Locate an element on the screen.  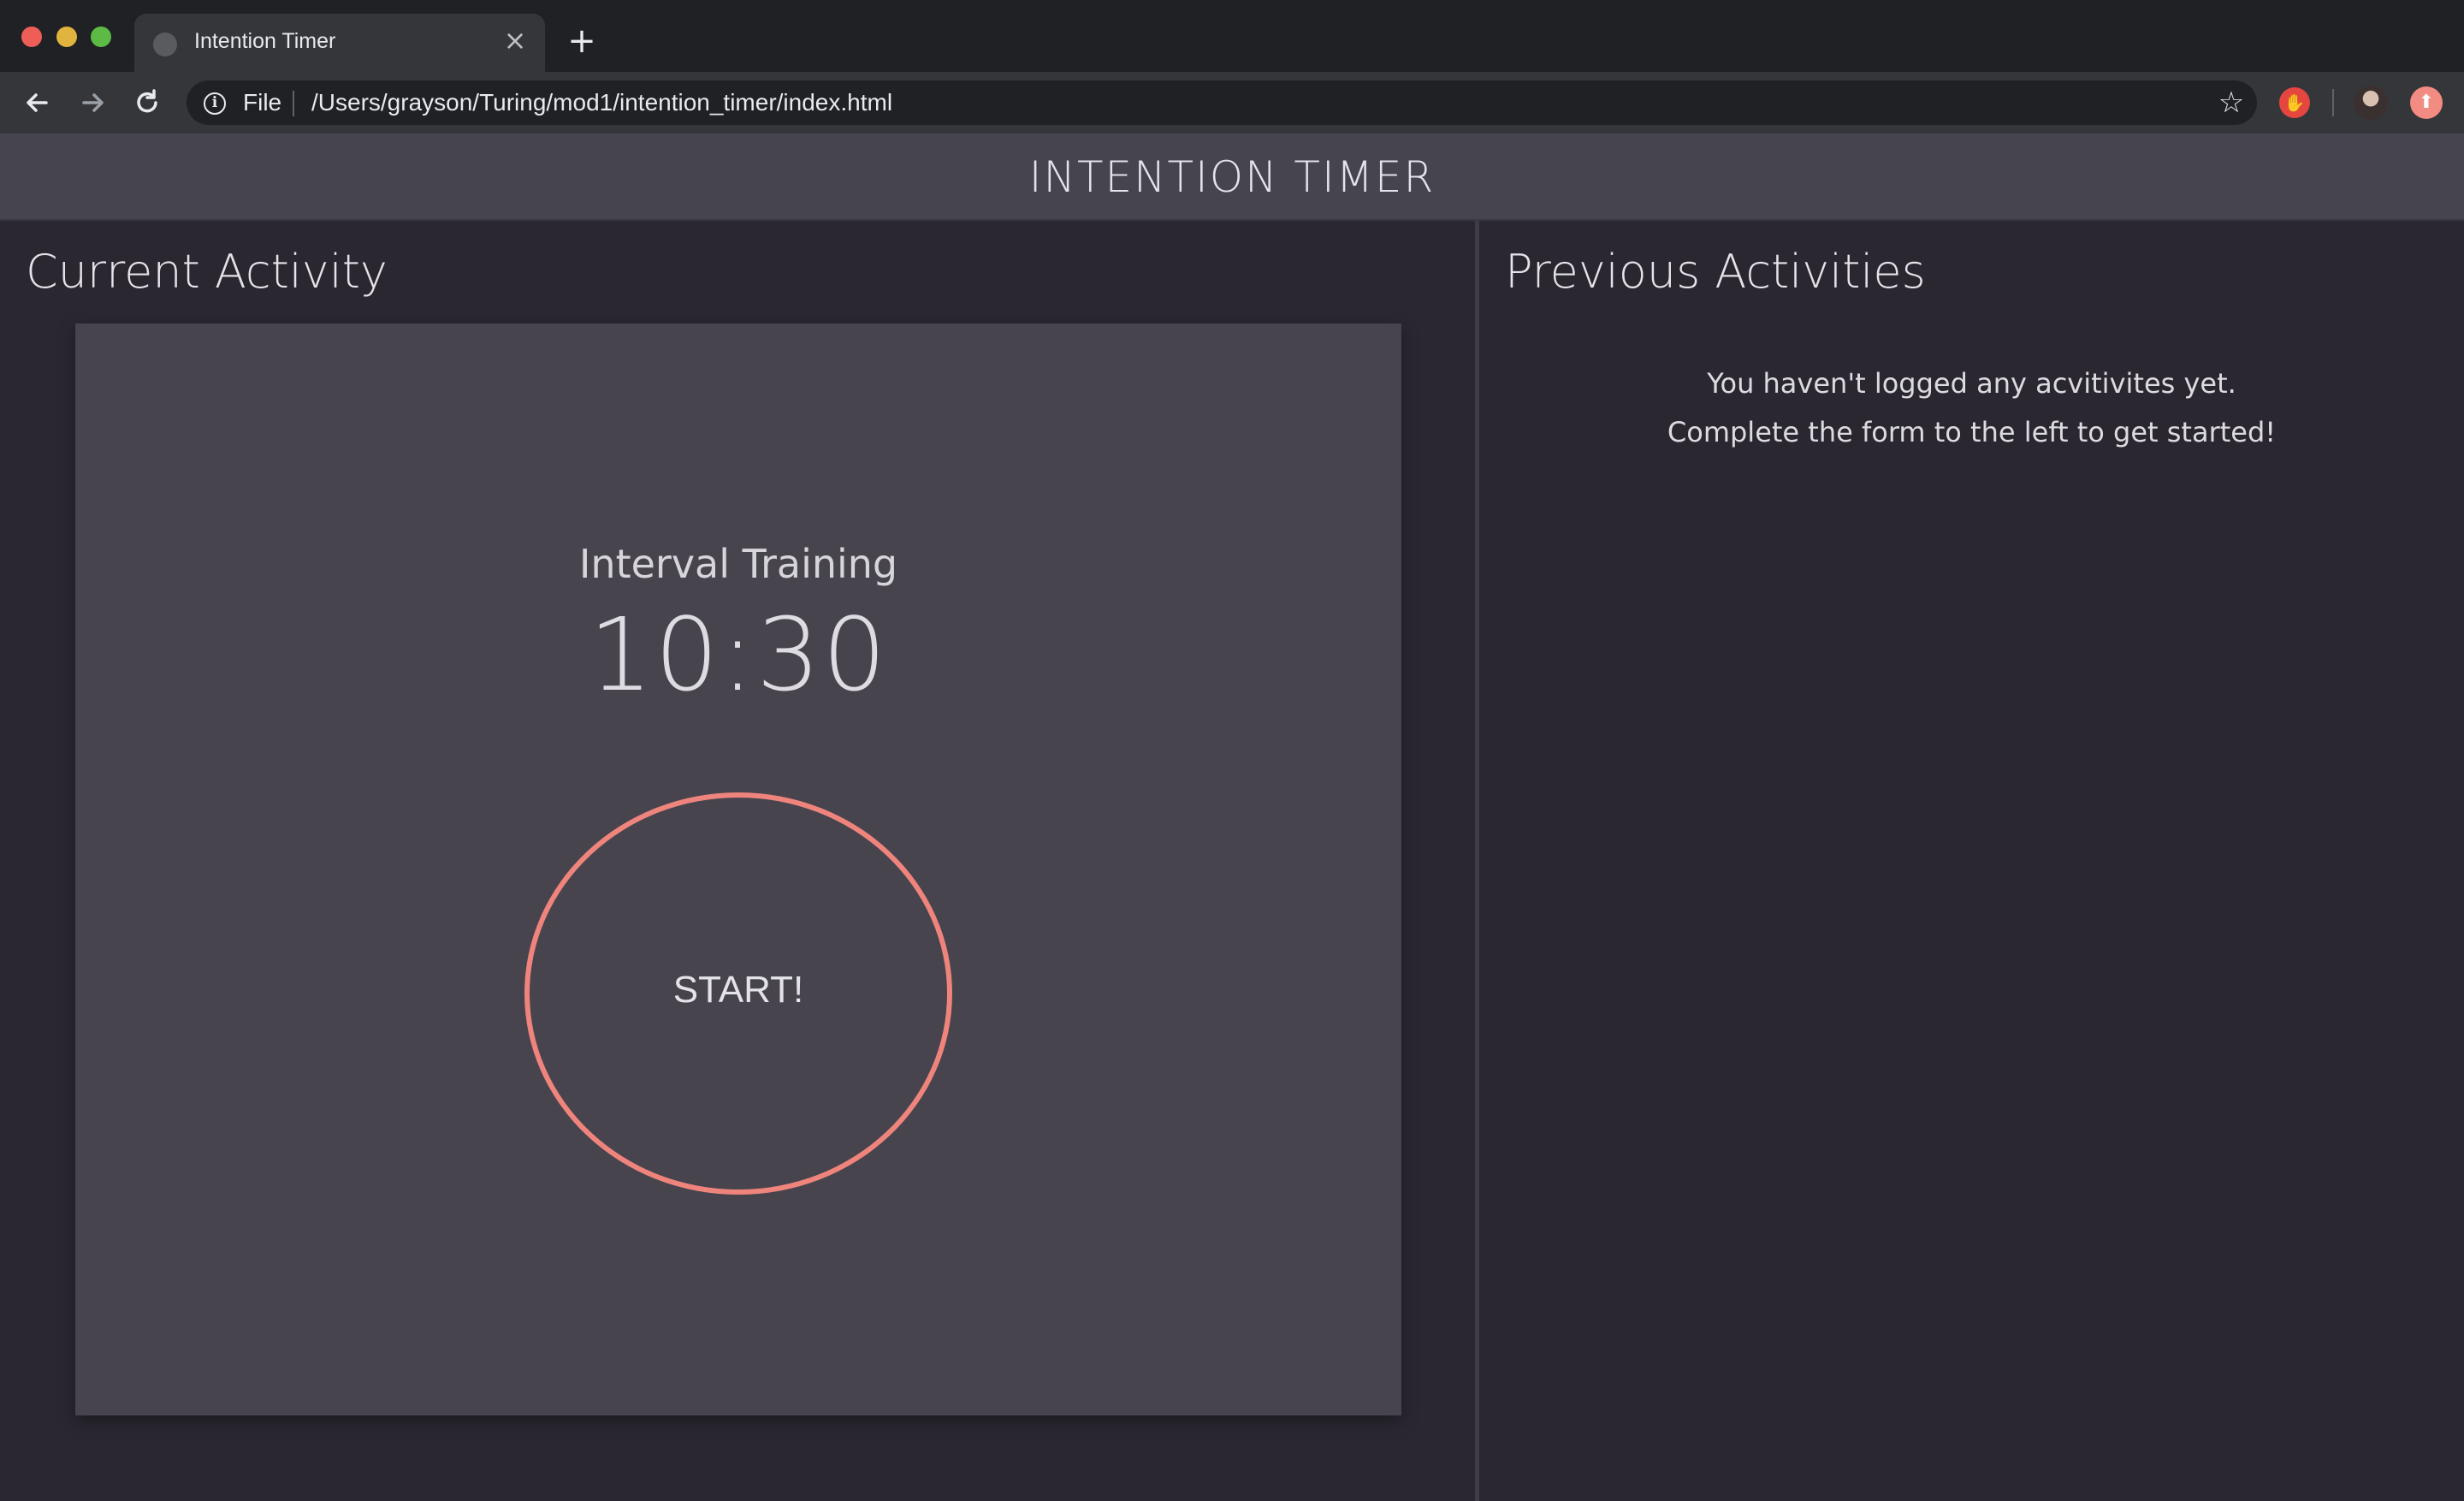
forward-button is located at coordinates (92, 103).